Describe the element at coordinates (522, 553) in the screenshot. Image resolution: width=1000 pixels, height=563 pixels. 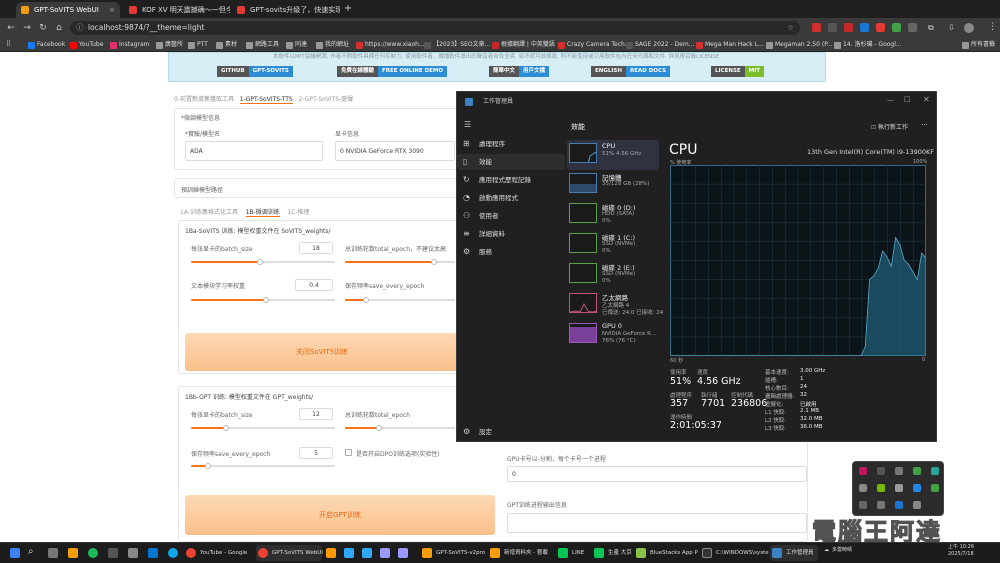
I see `taskbar-item-new-folder: 新增資料夾 - 藝載` at that location.